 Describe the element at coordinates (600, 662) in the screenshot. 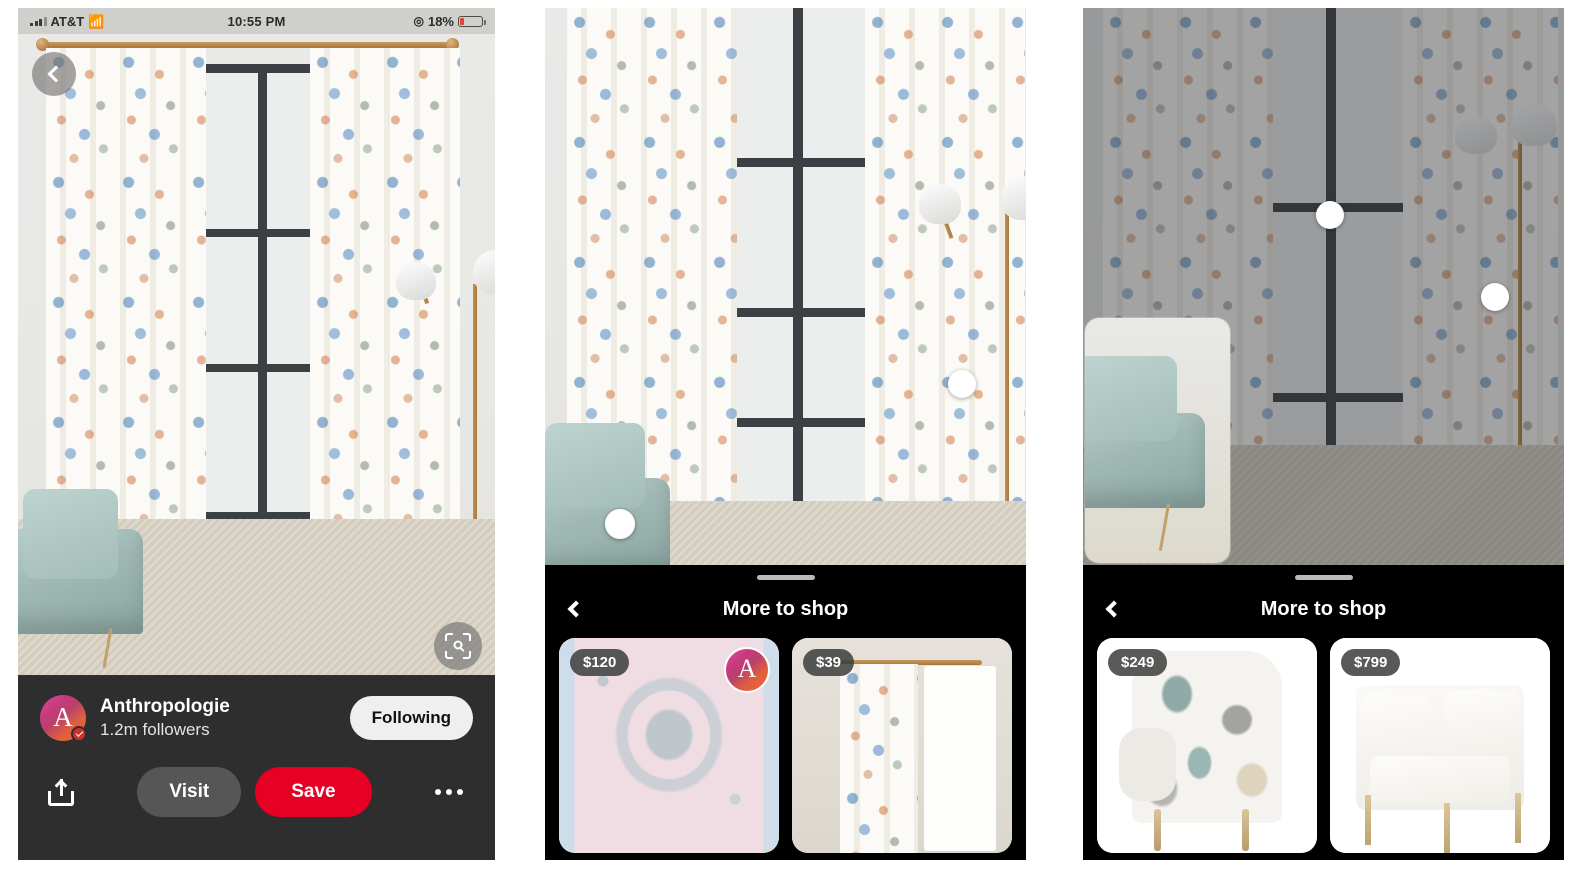

I see `price-badge: $120` at that location.